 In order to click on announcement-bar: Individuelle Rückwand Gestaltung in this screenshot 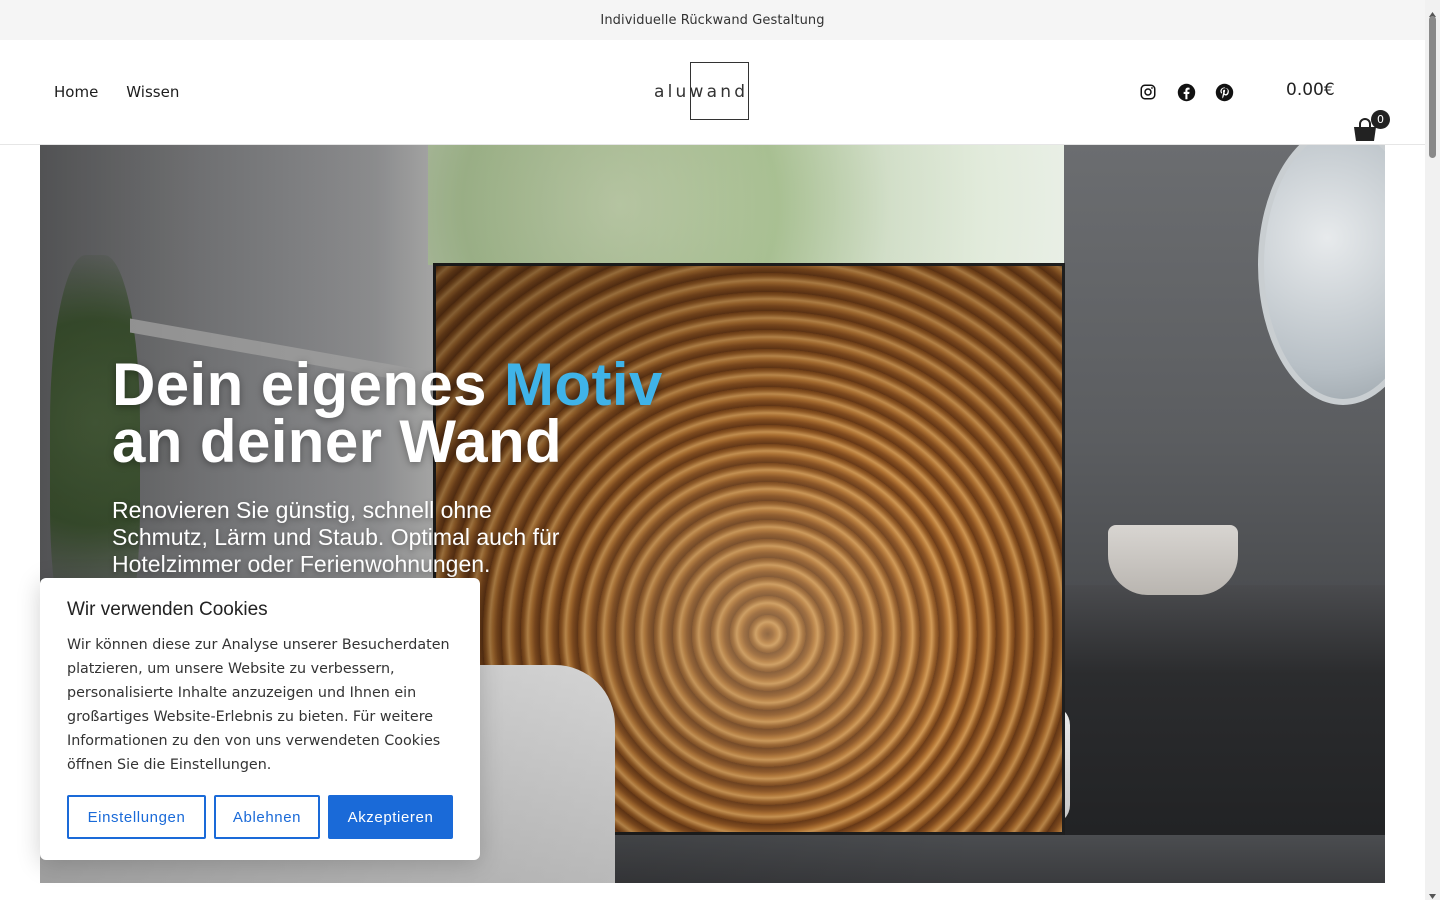, I will do `click(712, 20)`.